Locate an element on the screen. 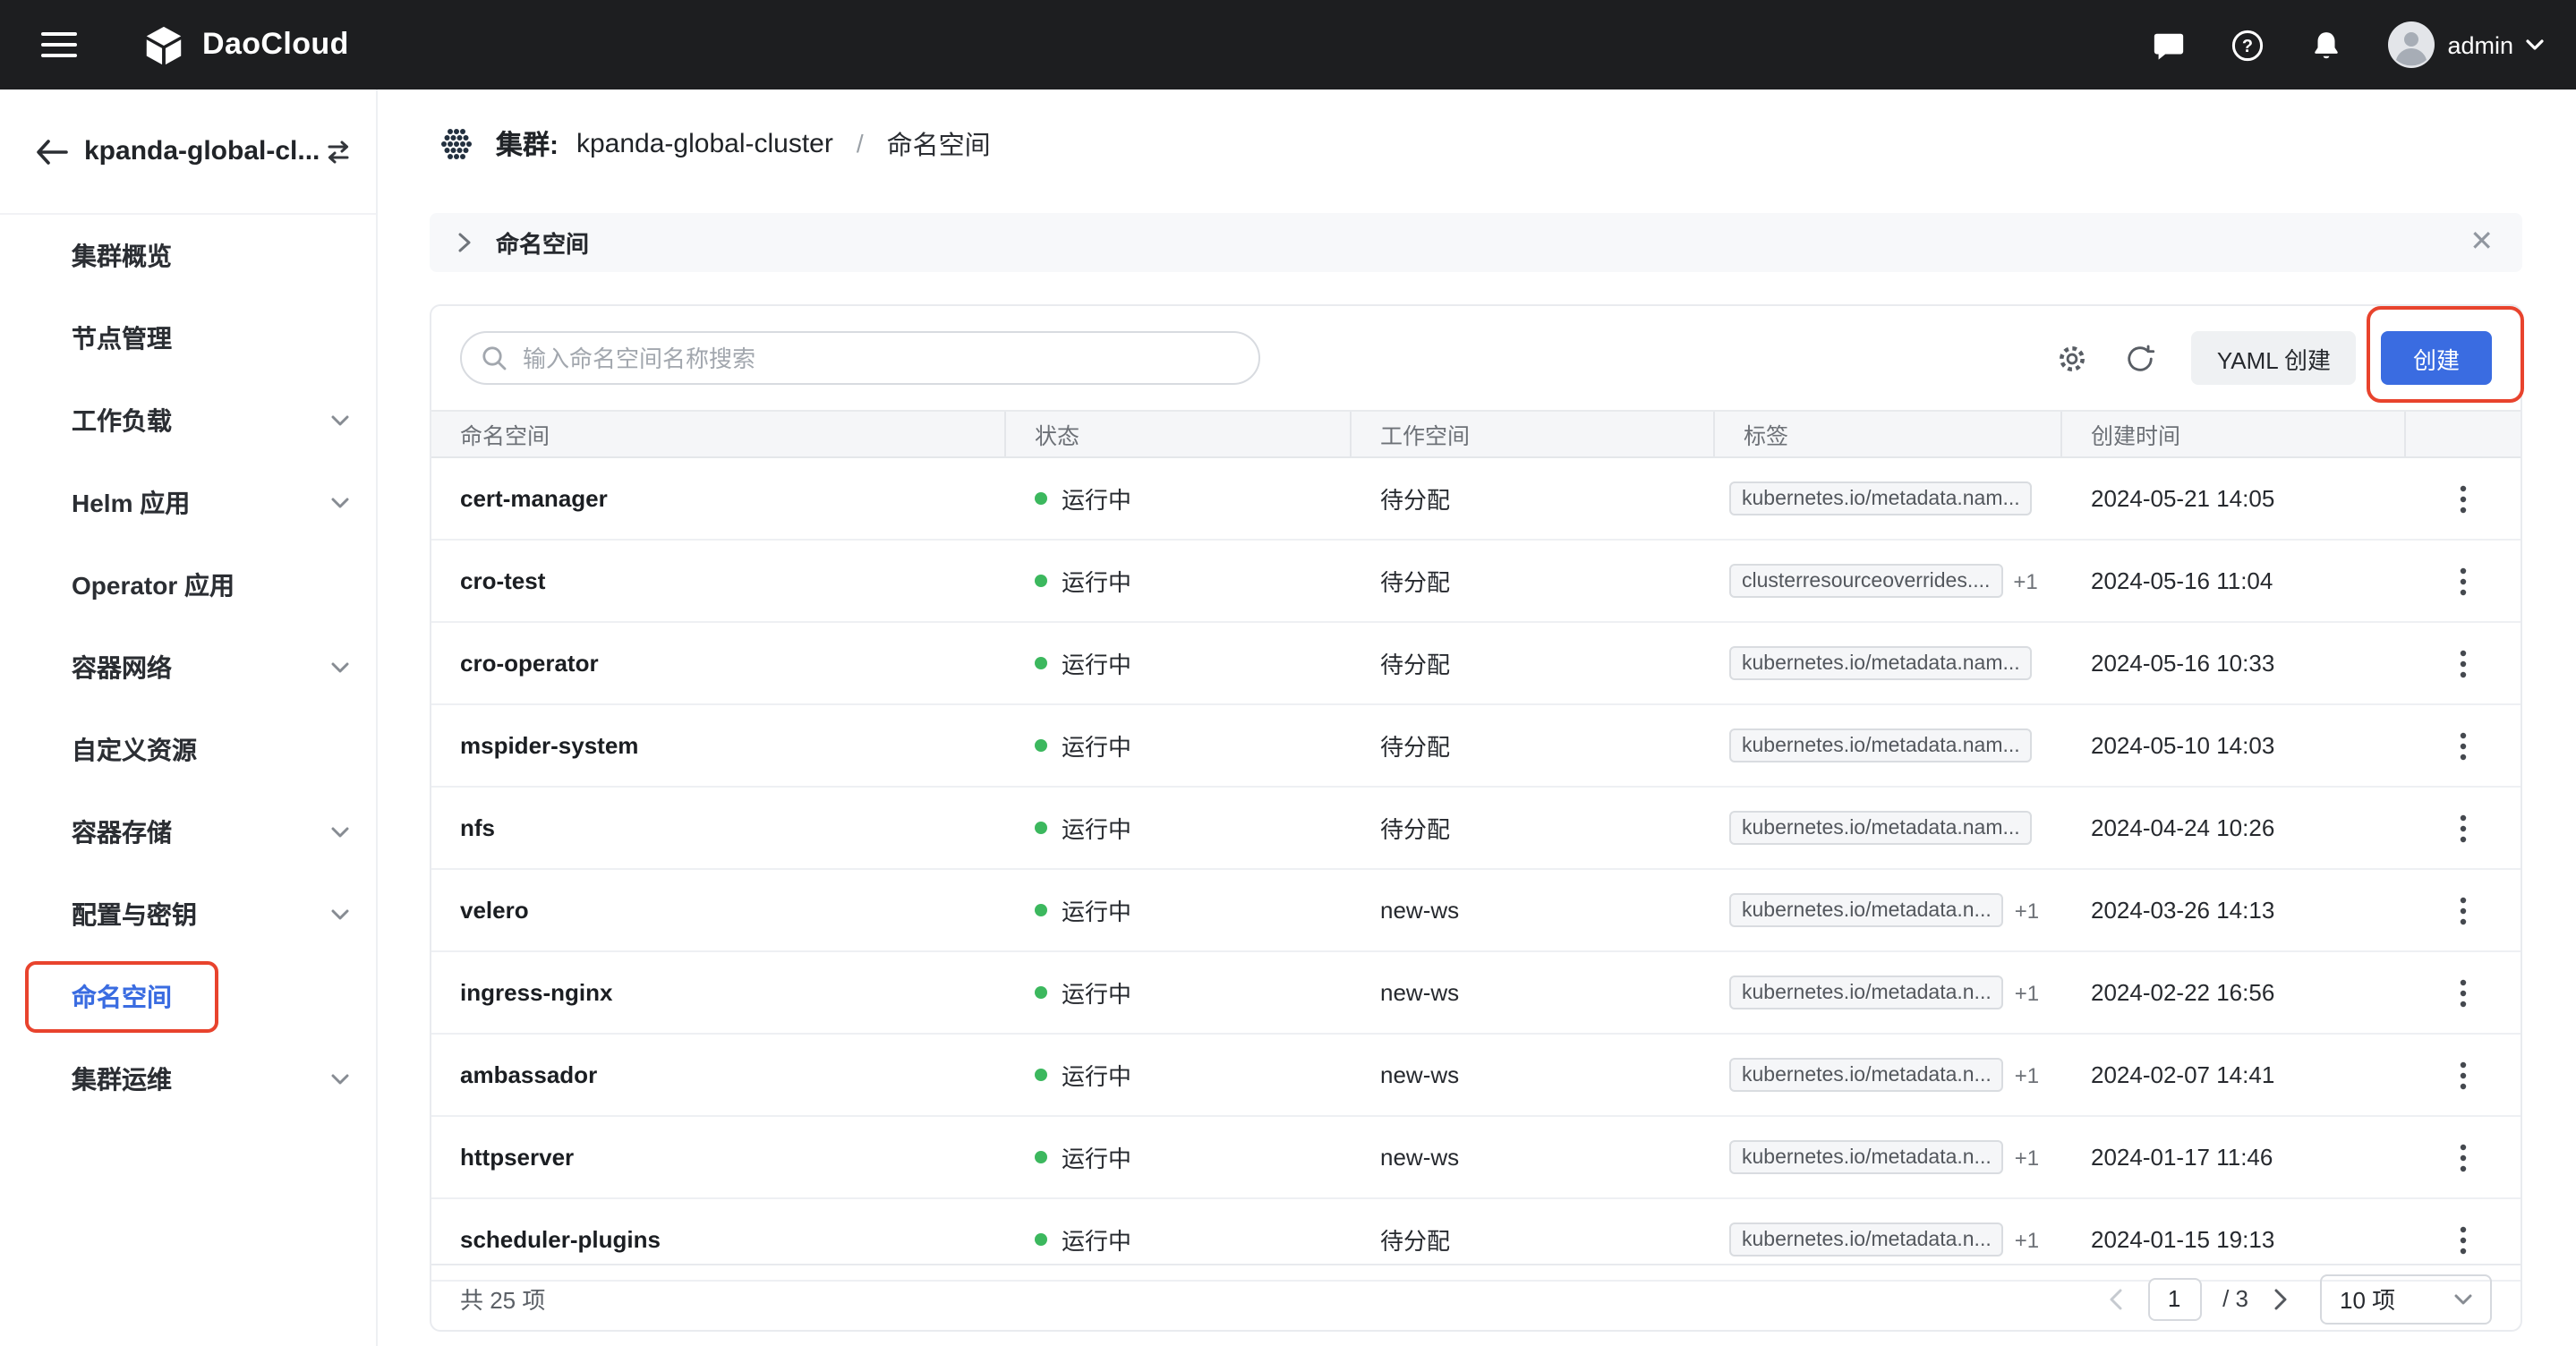  switch-cluster-icon is located at coordinates (337, 151).